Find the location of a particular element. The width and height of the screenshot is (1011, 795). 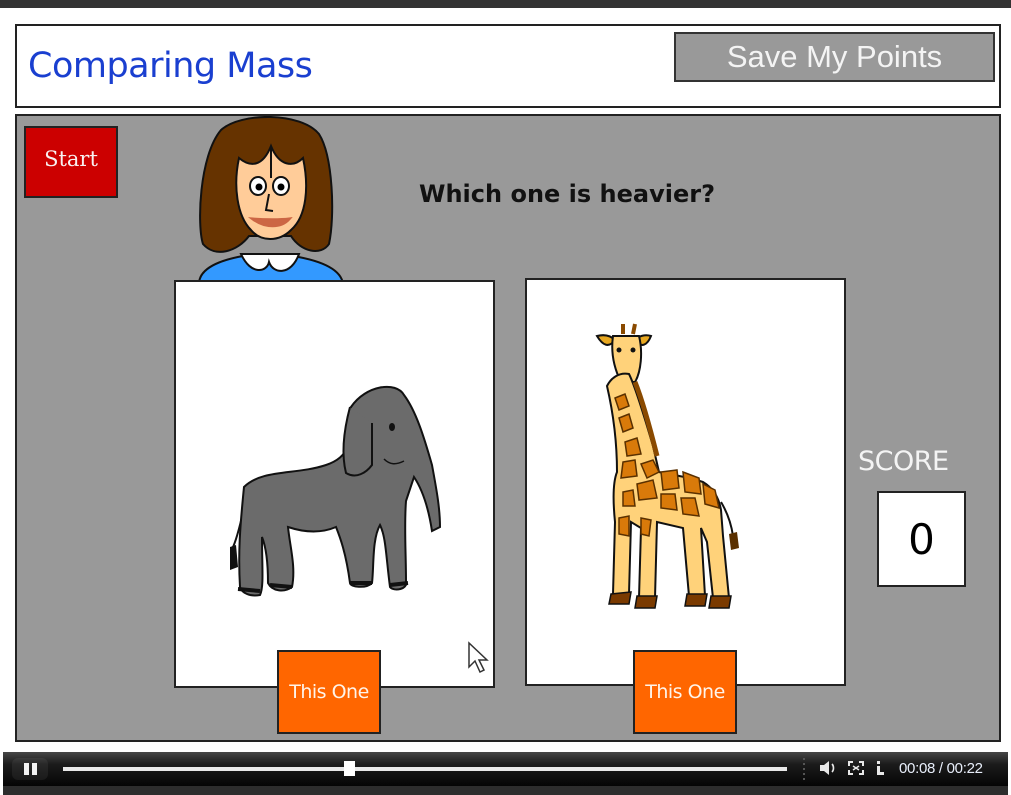

volume-grip is located at coordinates (804, 770).